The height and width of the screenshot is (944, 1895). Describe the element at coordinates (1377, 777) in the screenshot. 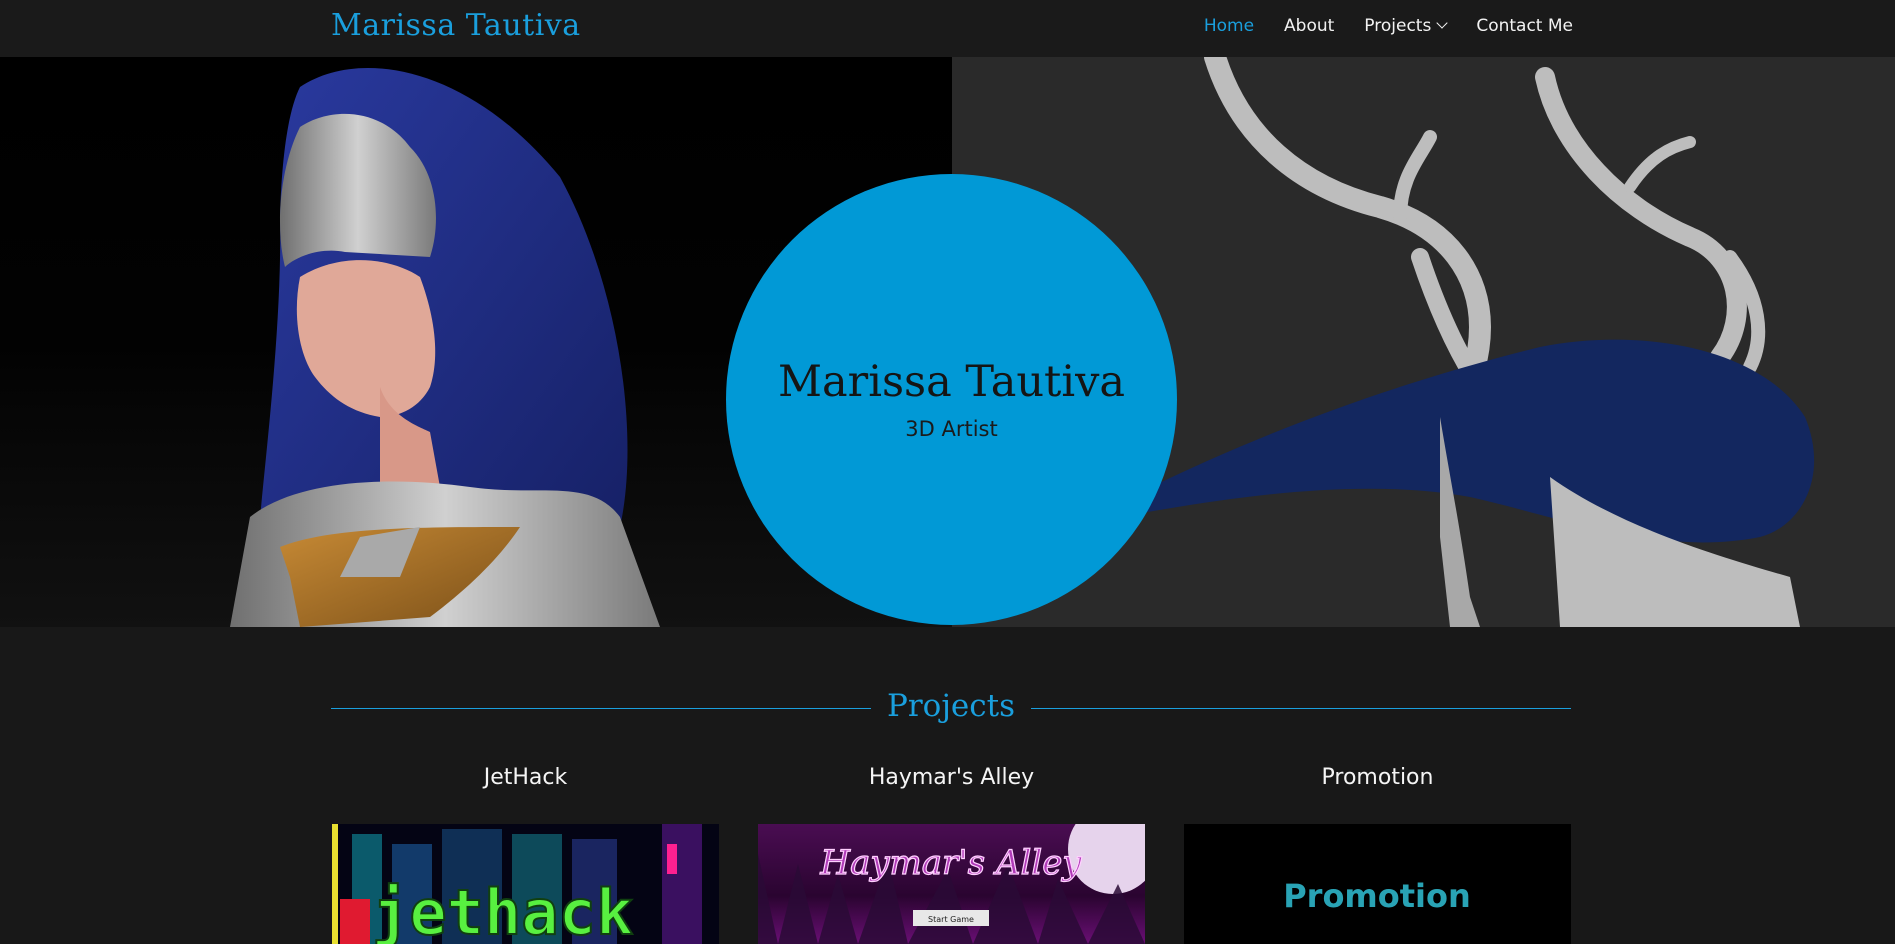

I see `project-title: Promotion` at that location.